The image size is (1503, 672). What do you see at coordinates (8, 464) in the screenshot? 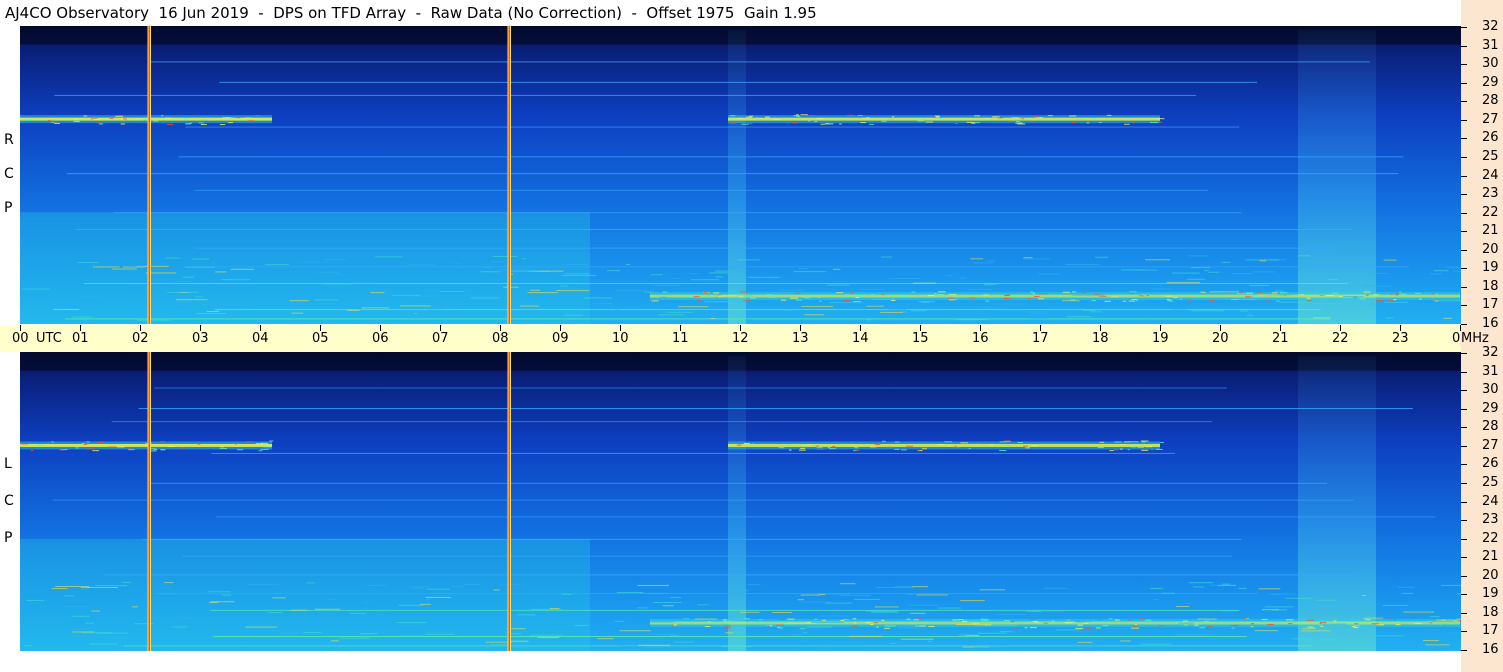
I see `lcp-letter-1: L` at bounding box center [8, 464].